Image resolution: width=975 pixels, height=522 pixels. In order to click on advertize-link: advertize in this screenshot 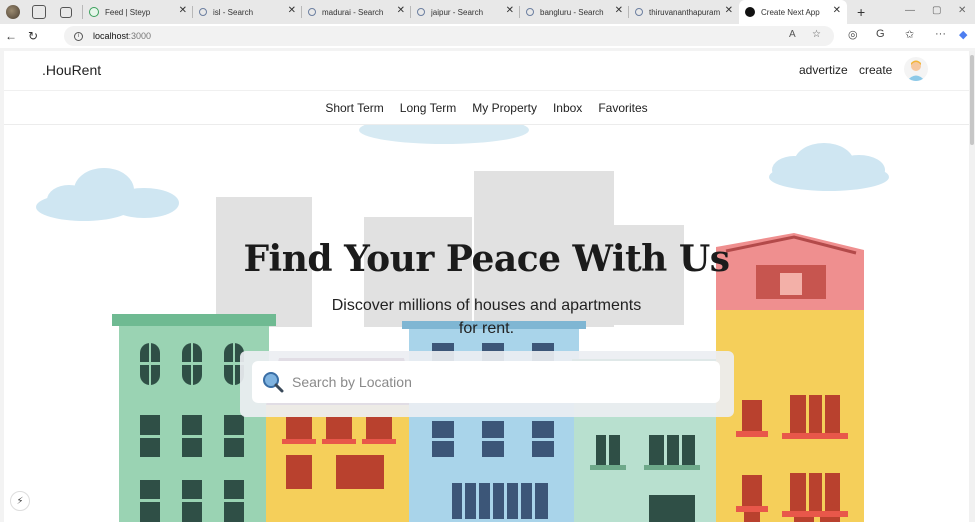, I will do `click(823, 70)`.